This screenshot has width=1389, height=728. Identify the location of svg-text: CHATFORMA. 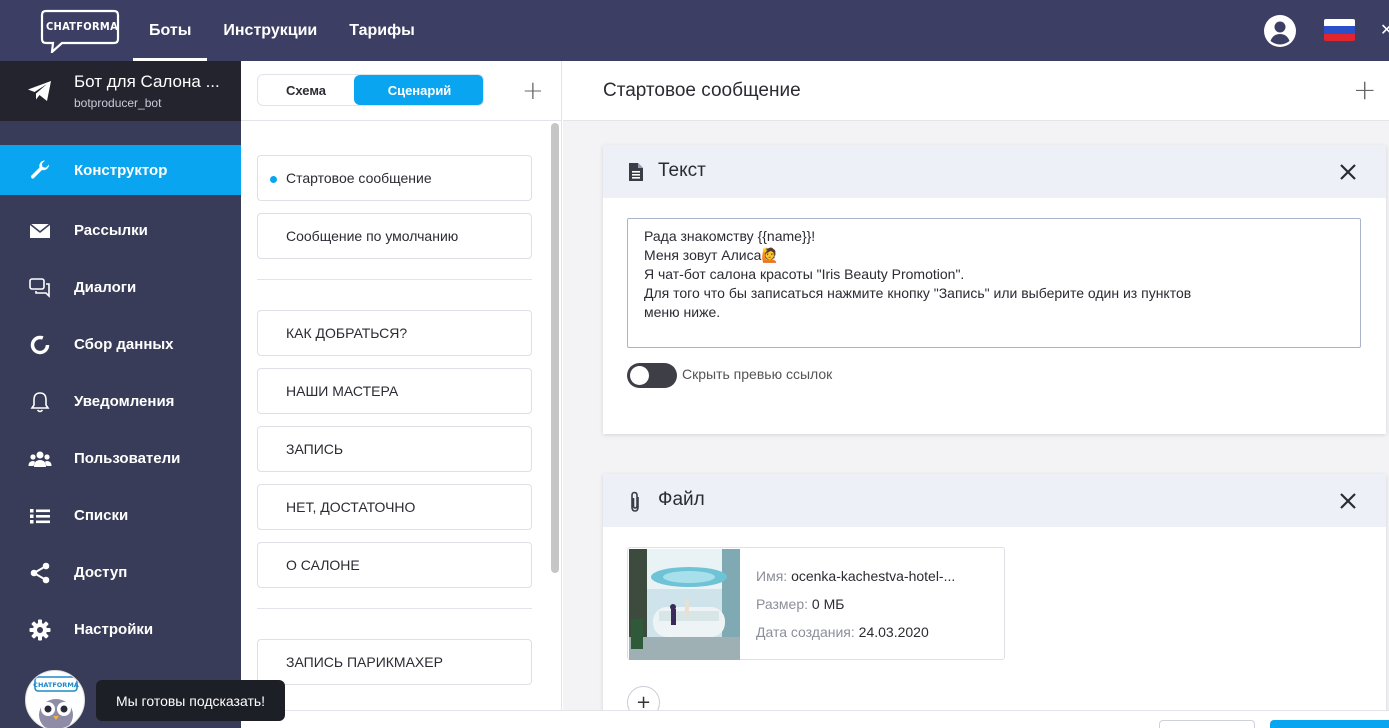
(56, 685).